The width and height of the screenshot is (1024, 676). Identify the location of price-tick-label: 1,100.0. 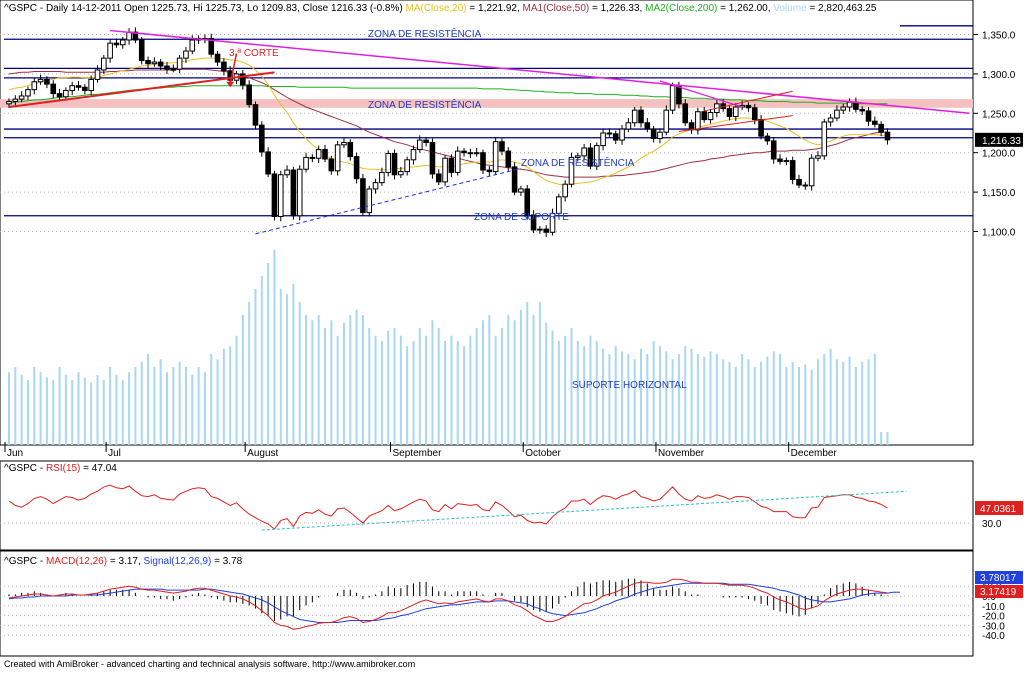
(999, 233).